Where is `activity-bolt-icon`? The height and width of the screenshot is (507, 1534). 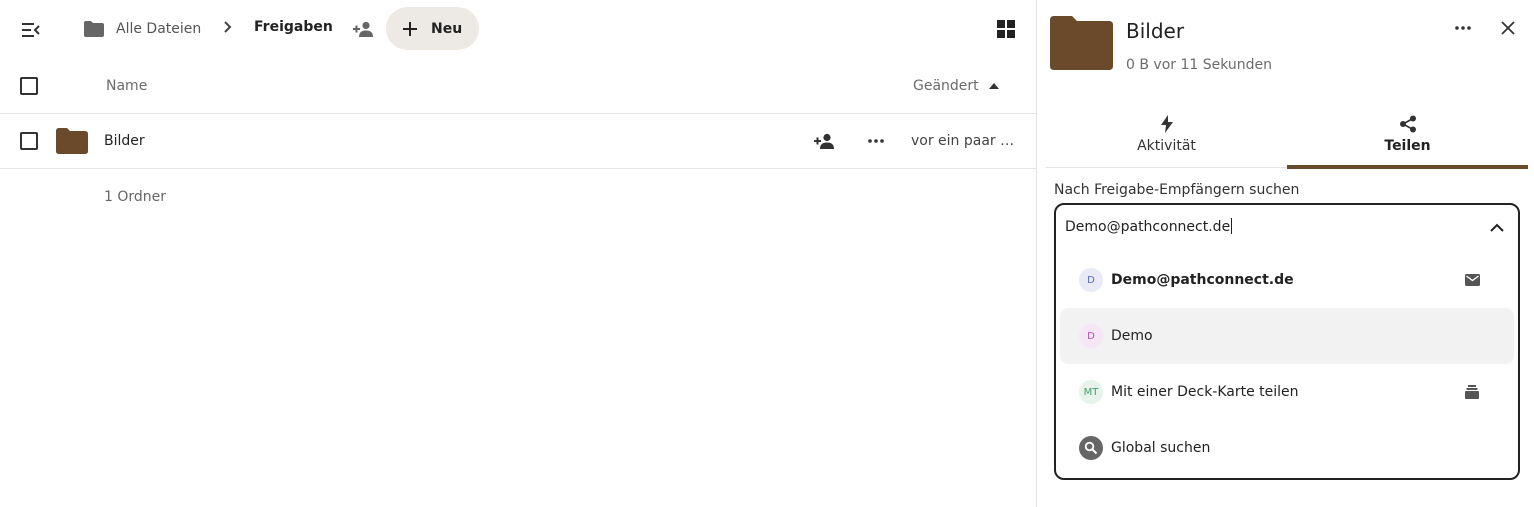
activity-bolt-icon is located at coordinates (1166, 124).